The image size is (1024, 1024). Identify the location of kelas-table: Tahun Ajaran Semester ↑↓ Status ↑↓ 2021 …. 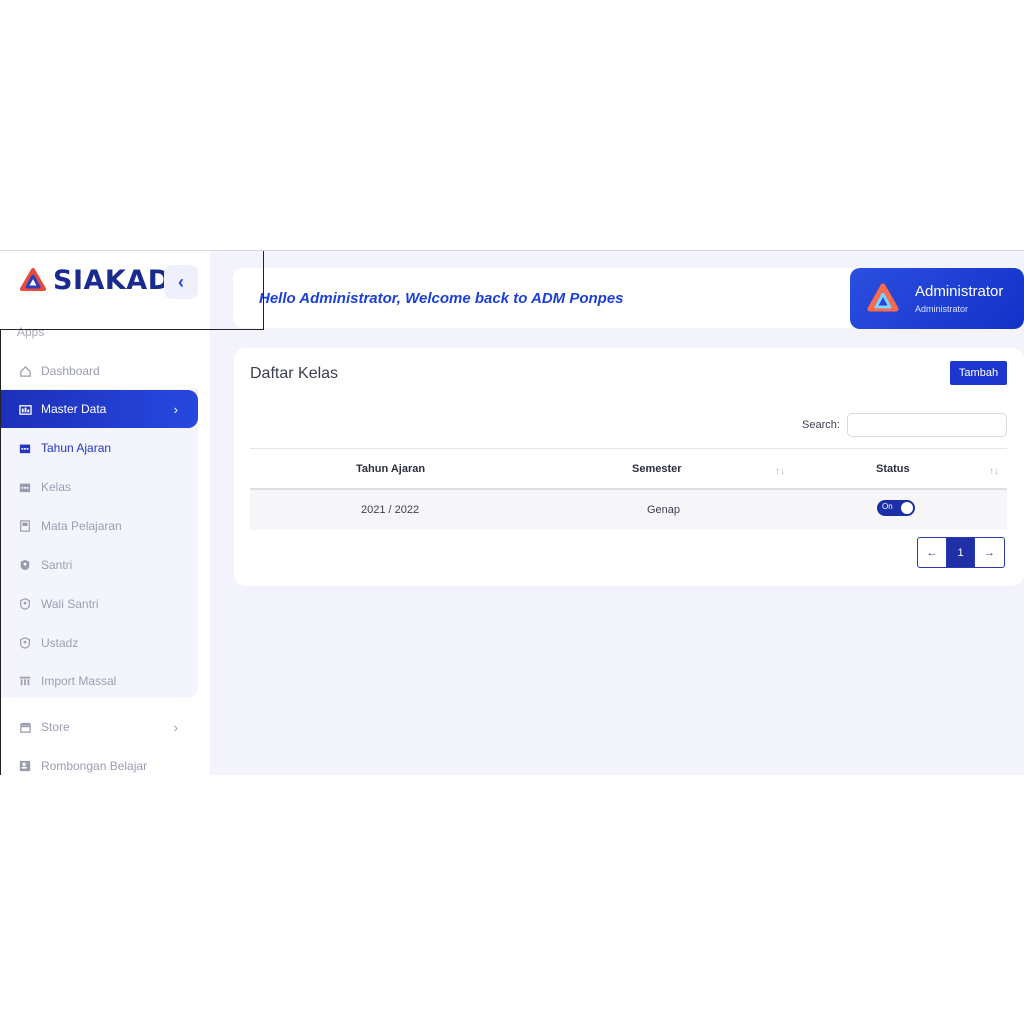
(628, 489).